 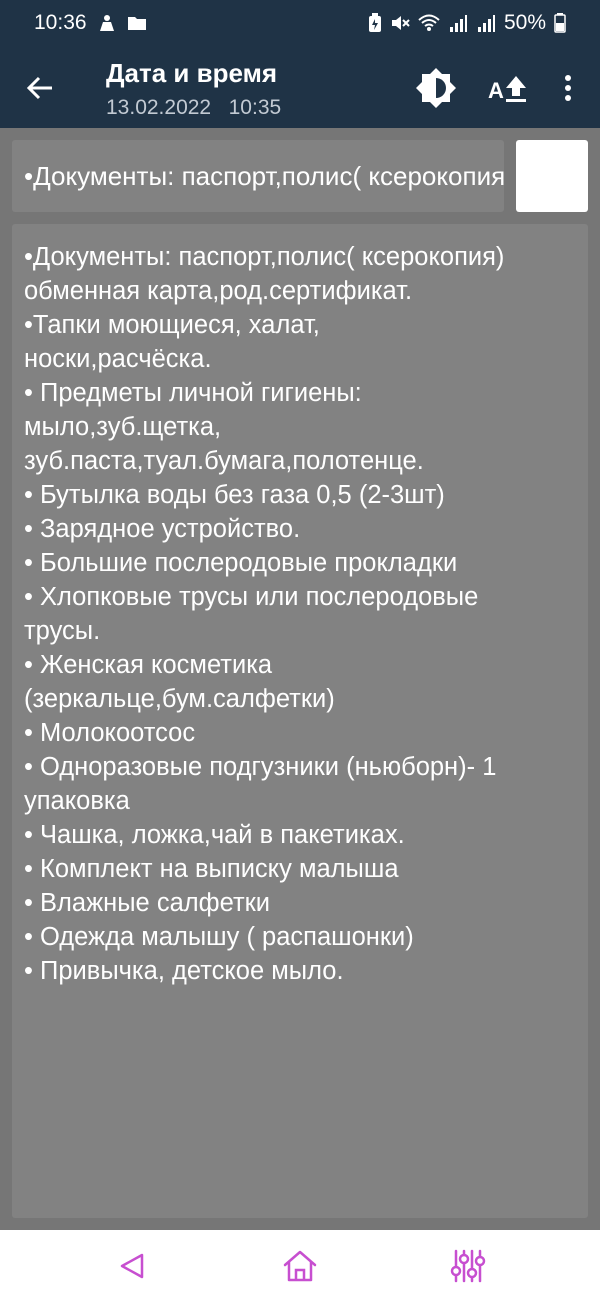 What do you see at coordinates (241, 563) in the screenshot?
I see `note-body-line: • Большие послеродовые прокладки` at bounding box center [241, 563].